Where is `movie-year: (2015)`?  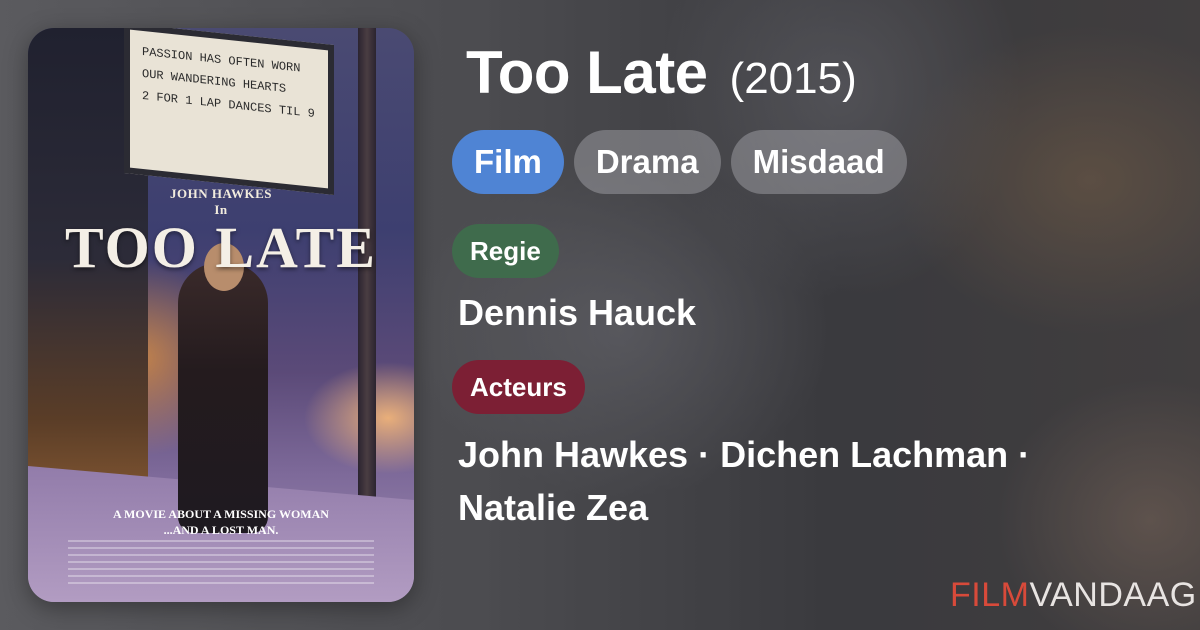 movie-year: (2015) is located at coordinates (793, 78).